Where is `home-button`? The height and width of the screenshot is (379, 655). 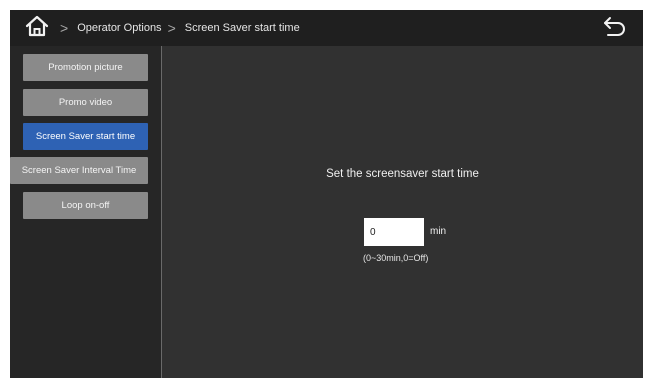 home-button is located at coordinates (37, 28).